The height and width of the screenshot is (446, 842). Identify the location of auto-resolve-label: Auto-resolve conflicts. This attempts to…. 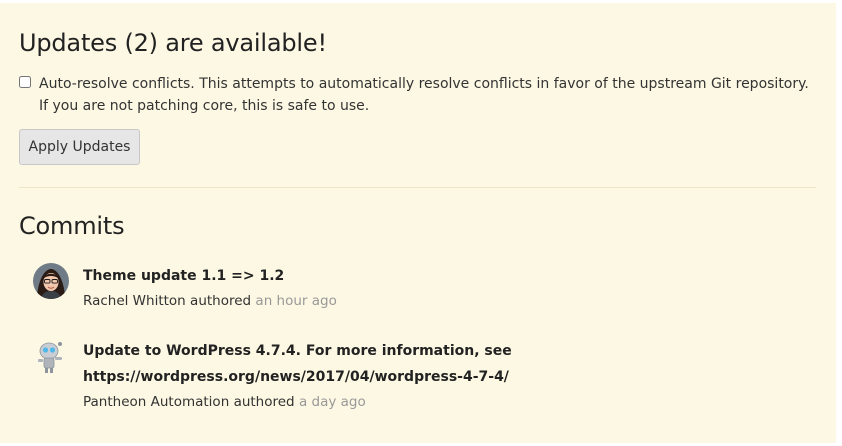
(424, 95).